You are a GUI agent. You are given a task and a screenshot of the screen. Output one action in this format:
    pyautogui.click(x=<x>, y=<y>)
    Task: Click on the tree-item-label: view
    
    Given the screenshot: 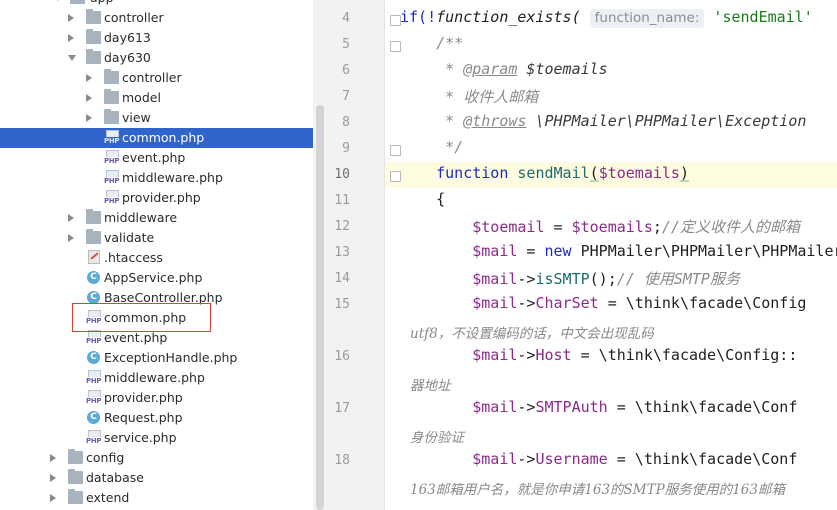 What is the action you would take?
    pyautogui.click(x=136, y=117)
    